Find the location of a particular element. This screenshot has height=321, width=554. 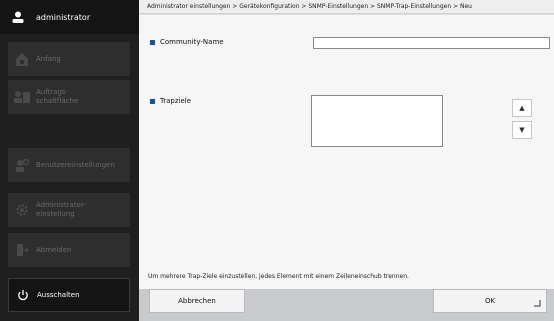

ok-label: OK is located at coordinates (490, 301).